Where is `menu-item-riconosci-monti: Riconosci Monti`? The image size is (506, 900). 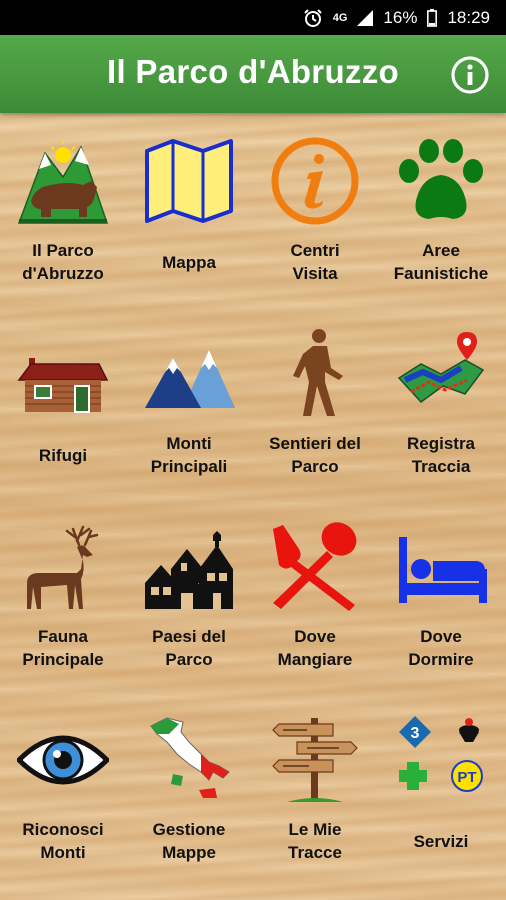 menu-item-riconosci-monti: Riconosci Monti is located at coordinates (63, 787).